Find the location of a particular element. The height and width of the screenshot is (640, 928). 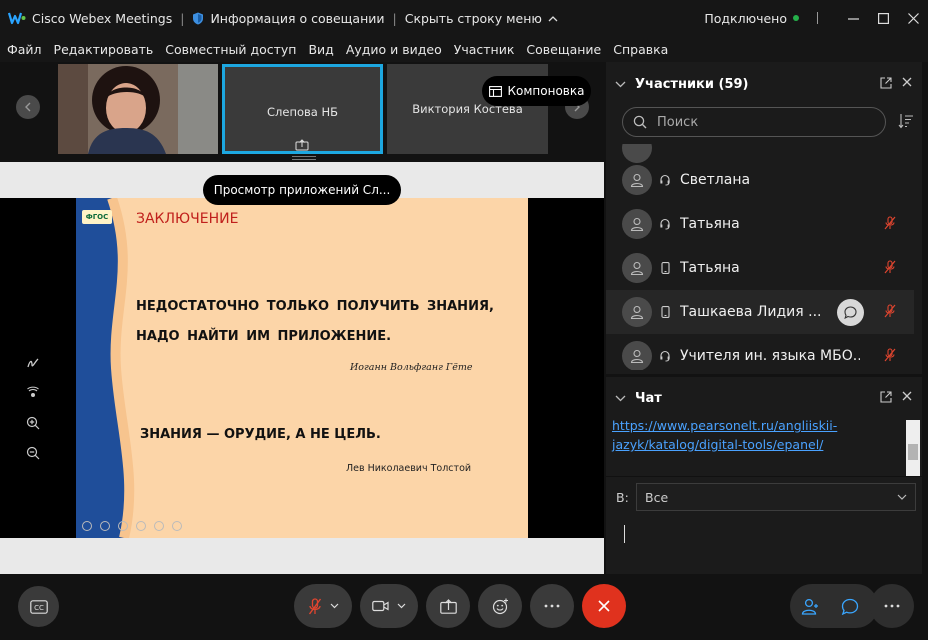

close-window-button is located at coordinates (913, 18).